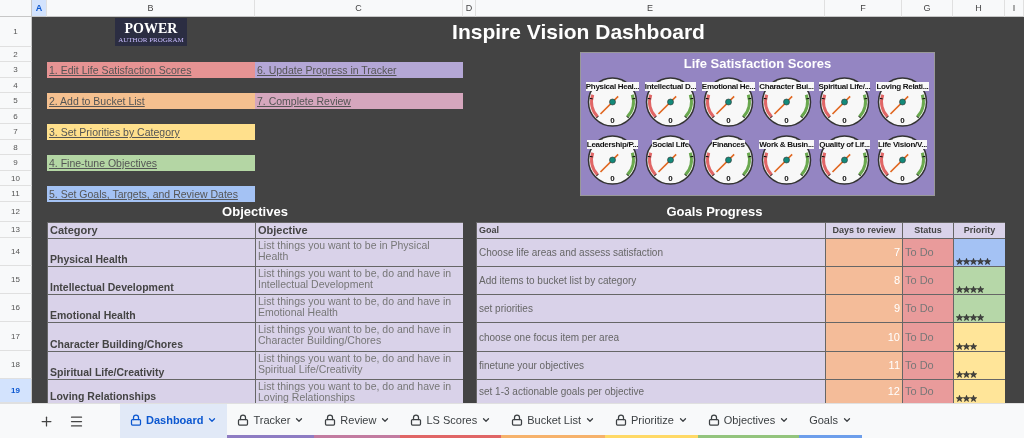 The image size is (1024, 438). Describe the element at coordinates (650, 308) in the screenshot. I see `table-cell: set priorities` at that location.